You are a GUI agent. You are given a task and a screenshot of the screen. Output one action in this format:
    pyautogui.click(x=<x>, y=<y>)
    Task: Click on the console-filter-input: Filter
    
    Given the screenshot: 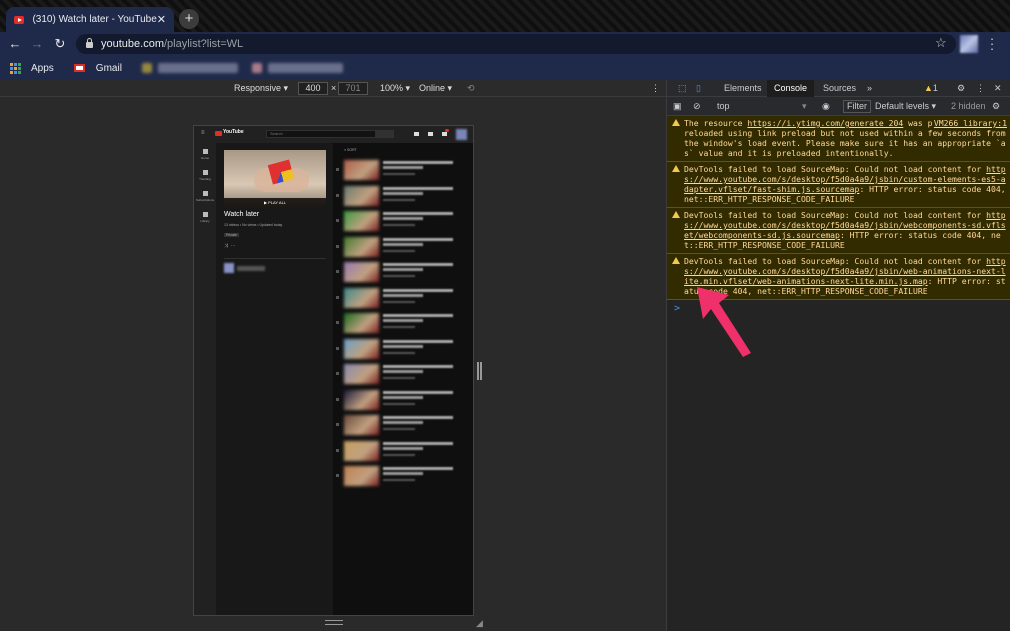 What is the action you would take?
    pyautogui.click(x=857, y=106)
    